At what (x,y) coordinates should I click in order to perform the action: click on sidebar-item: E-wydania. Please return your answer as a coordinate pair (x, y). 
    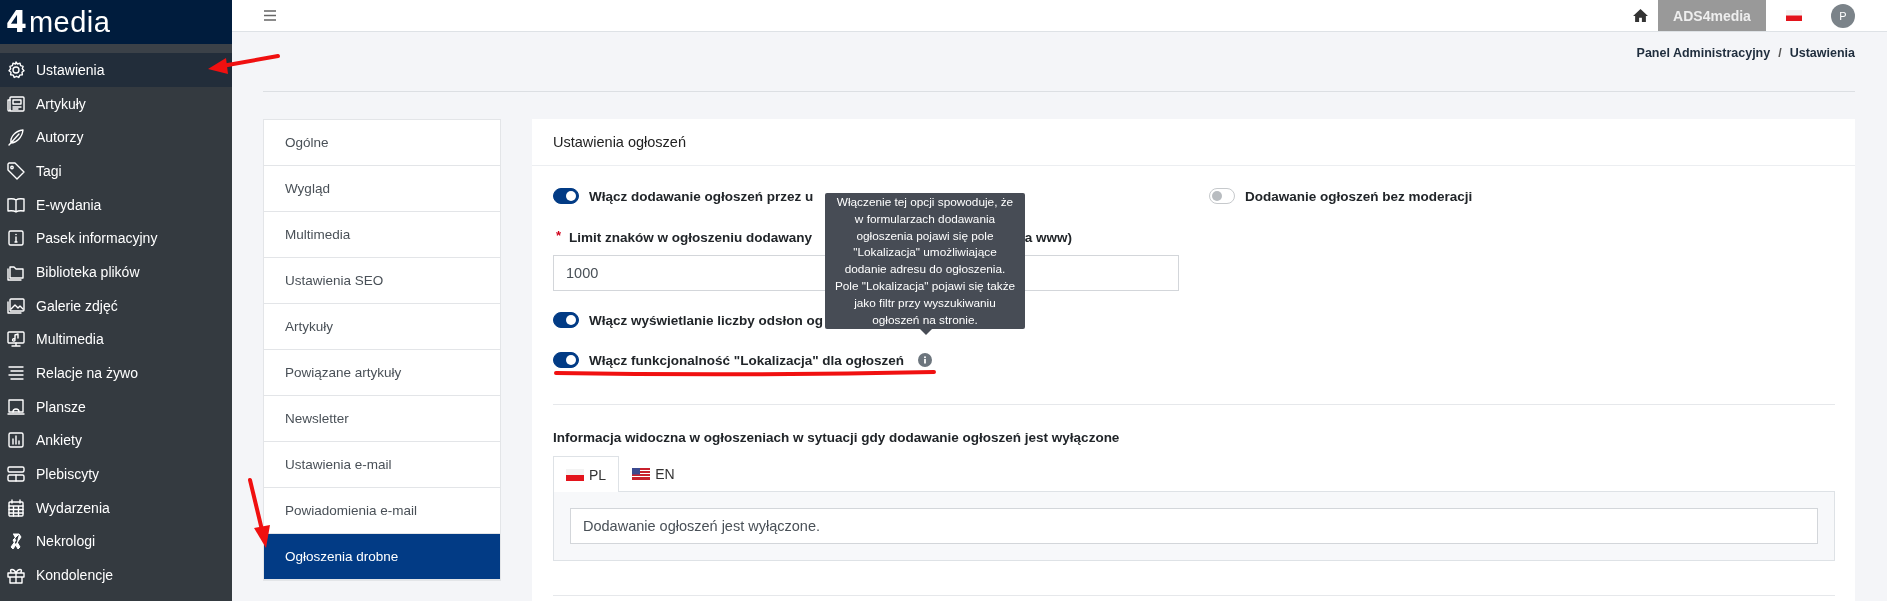
    Looking at the image, I should click on (116, 204).